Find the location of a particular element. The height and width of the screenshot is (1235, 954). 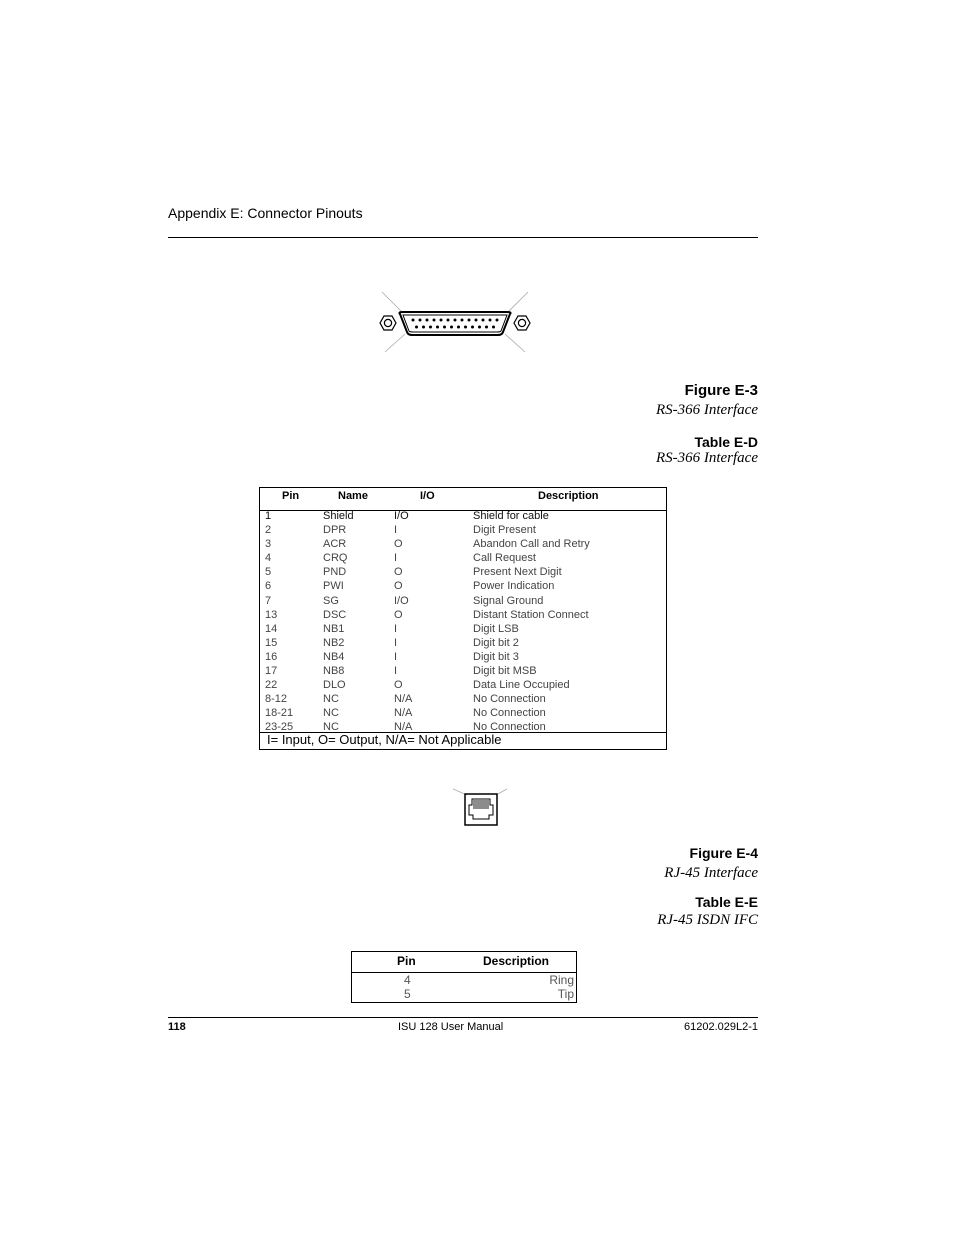

cell-pin: 4 is located at coordinates (268, 558).